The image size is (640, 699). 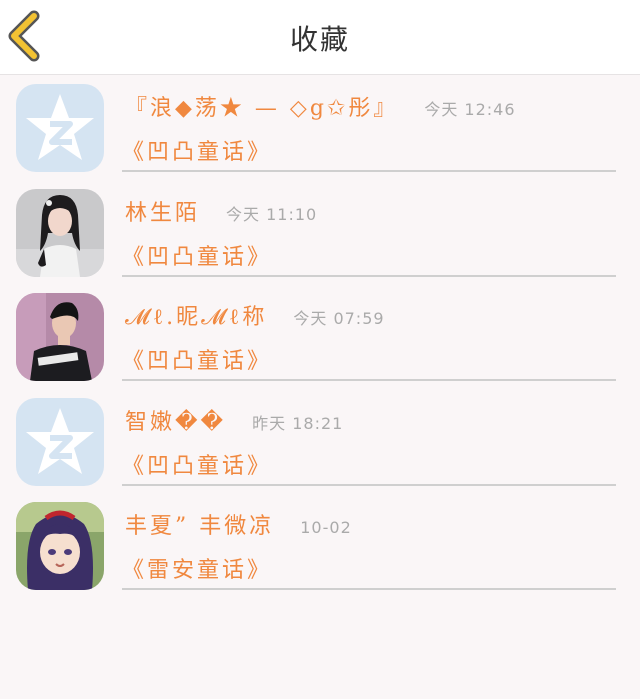 I want to click on user-name: 林生陌, so click(x=162, y=211).